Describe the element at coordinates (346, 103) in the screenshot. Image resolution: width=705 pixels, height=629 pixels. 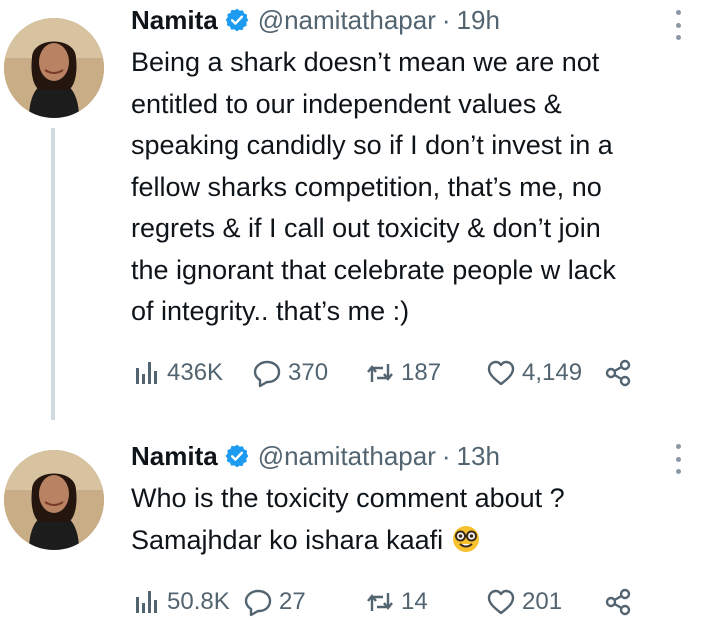
I see `tweet-text-line: entitled to our independent values &` at that location.